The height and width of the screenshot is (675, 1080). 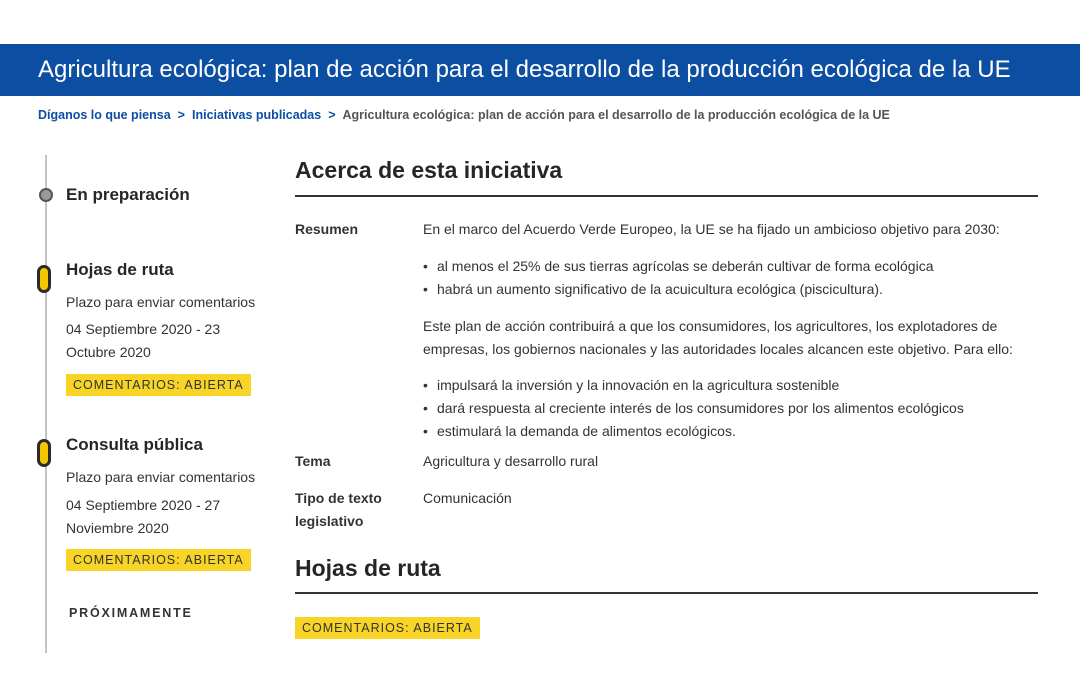 I want to click on stage-dates-line2: Octubre 2020, so click(x=108, y=352).